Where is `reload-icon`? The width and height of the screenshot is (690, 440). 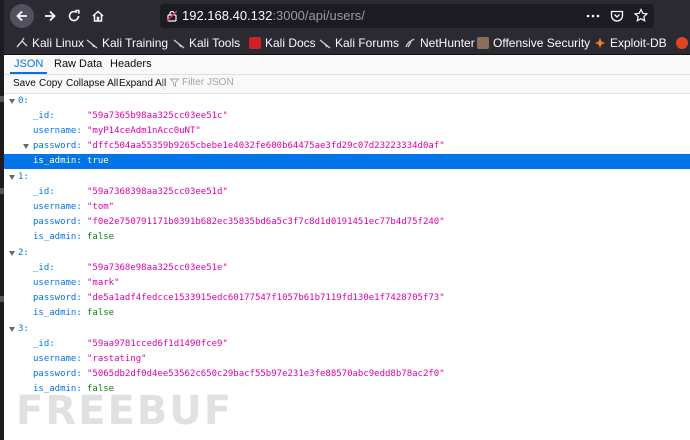
reload-icon is located at coordinates (74, 15).